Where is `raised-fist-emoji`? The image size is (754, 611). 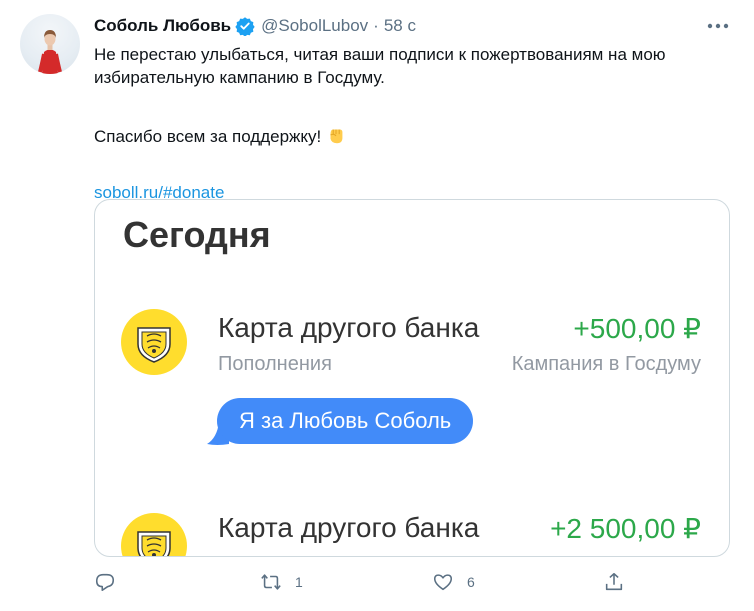 raised-fist-emoji is located at coordinates (336, 136).